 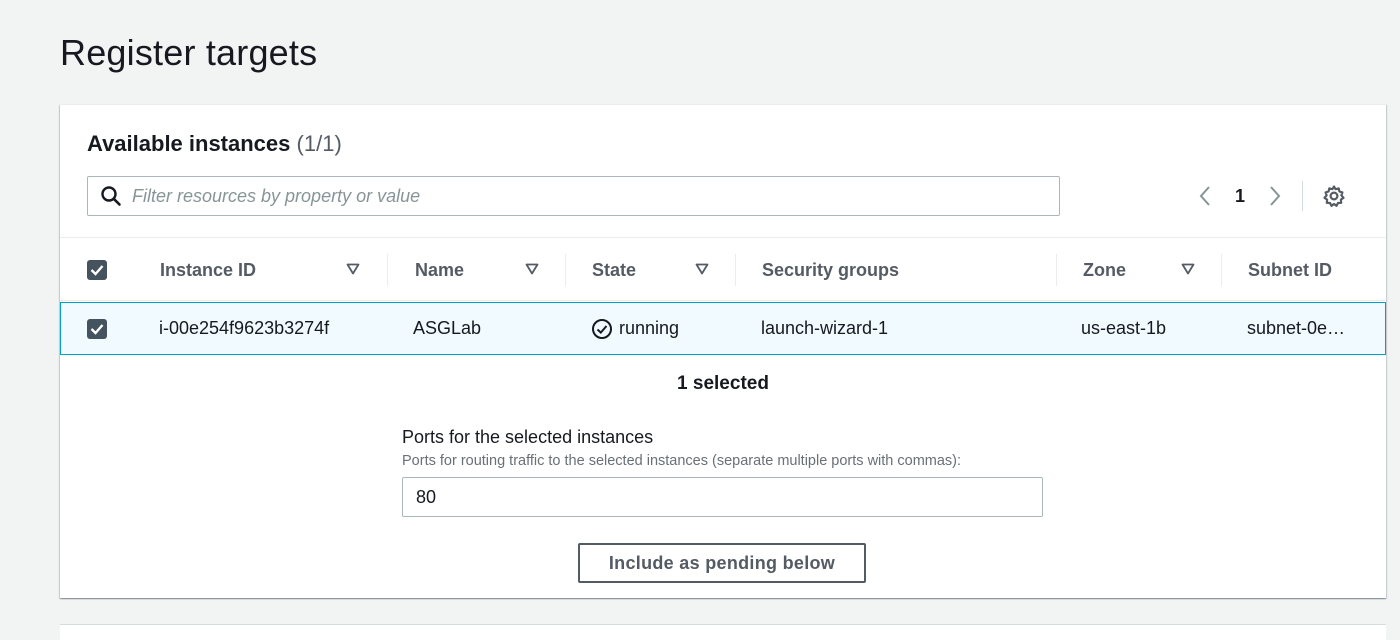 I want to click on column-header-instance-id: Instance ID, so click(x=274, y=270).